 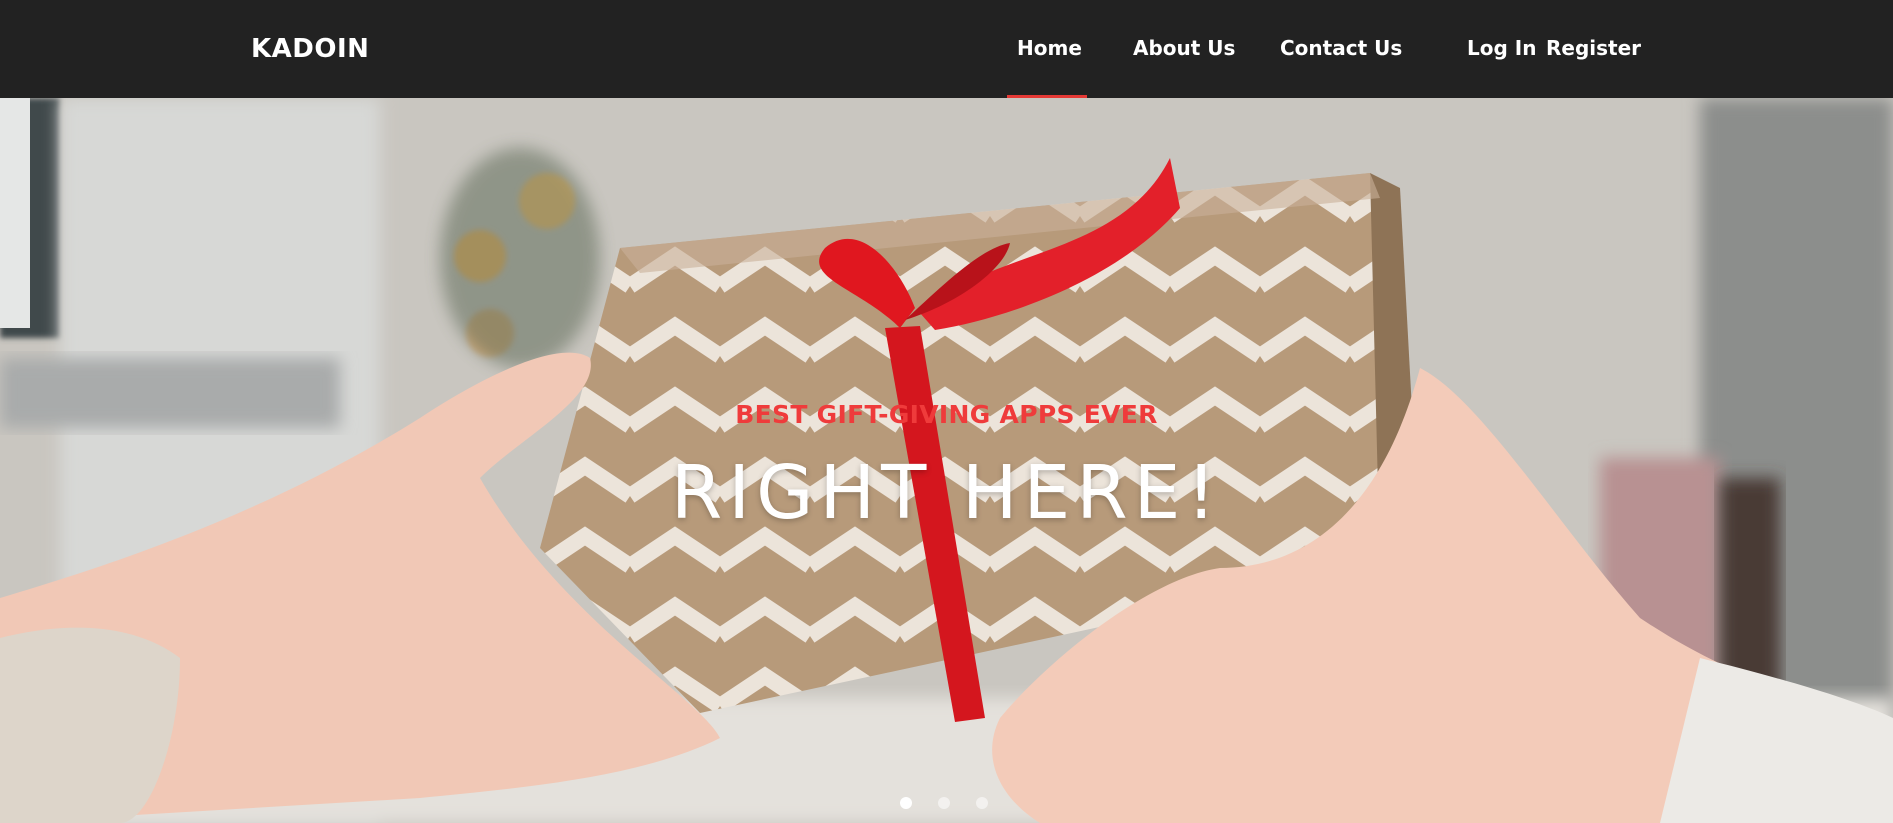 What do you see at coordinates (1049, 48) in the screenshot?
I see `nav-home-link: Home` at bounding box center [1049, 48].